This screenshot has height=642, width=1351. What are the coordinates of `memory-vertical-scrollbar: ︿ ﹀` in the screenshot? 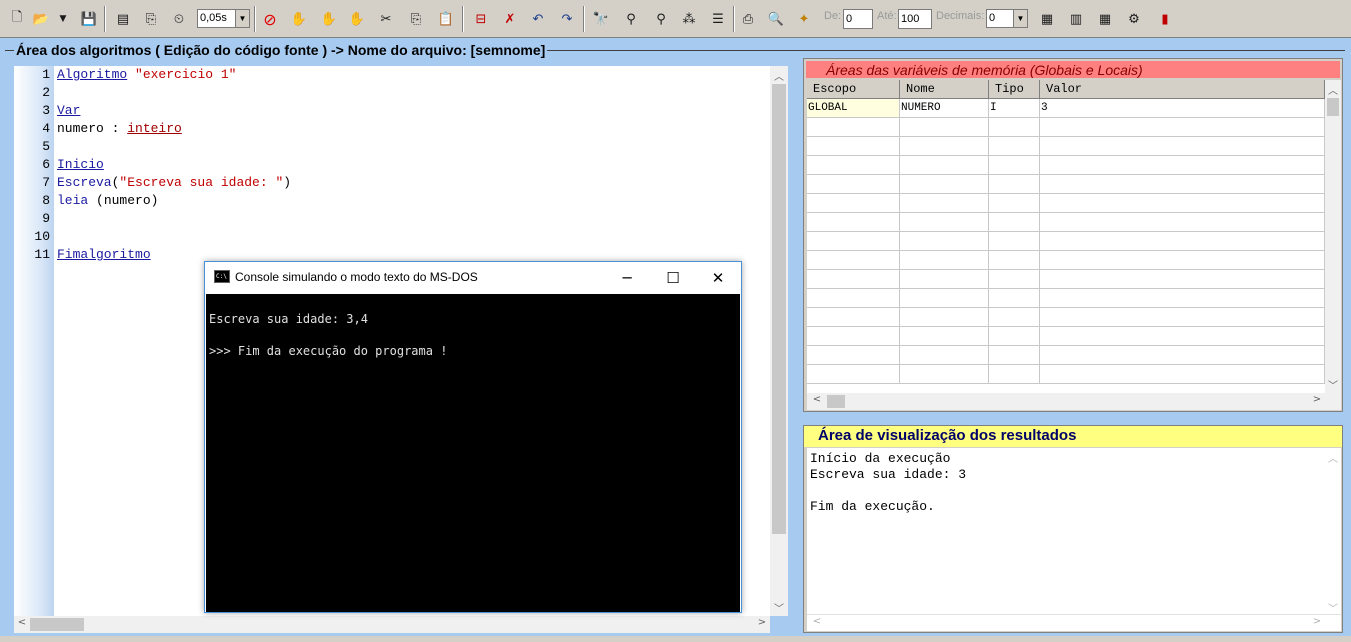 It's located at (1333, 236).